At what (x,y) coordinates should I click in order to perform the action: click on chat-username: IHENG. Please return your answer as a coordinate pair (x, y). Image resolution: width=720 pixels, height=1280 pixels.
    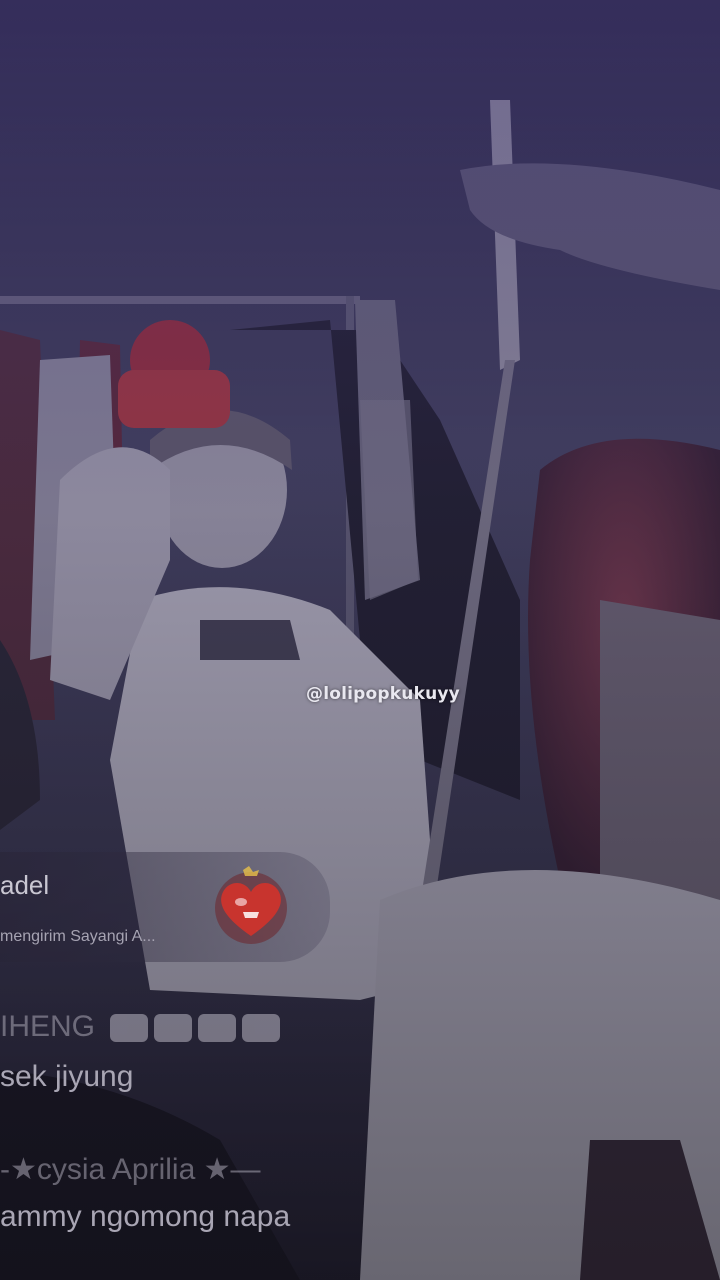
    Looking at the image, I should click on (48, 1026).